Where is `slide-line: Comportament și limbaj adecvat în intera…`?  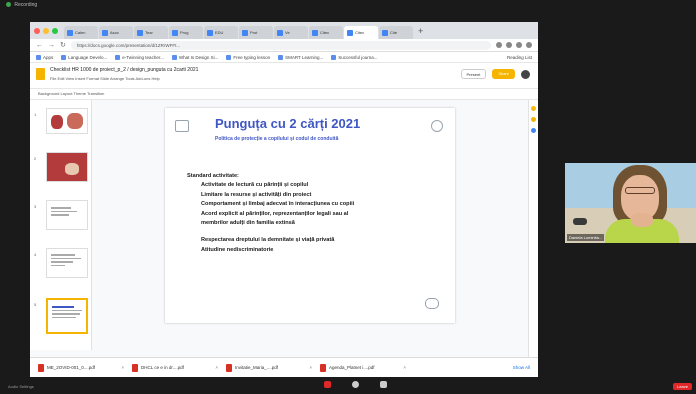
slide-line: Comportament și limbaj adecvat în intera… is located at coordinates (278, 204).